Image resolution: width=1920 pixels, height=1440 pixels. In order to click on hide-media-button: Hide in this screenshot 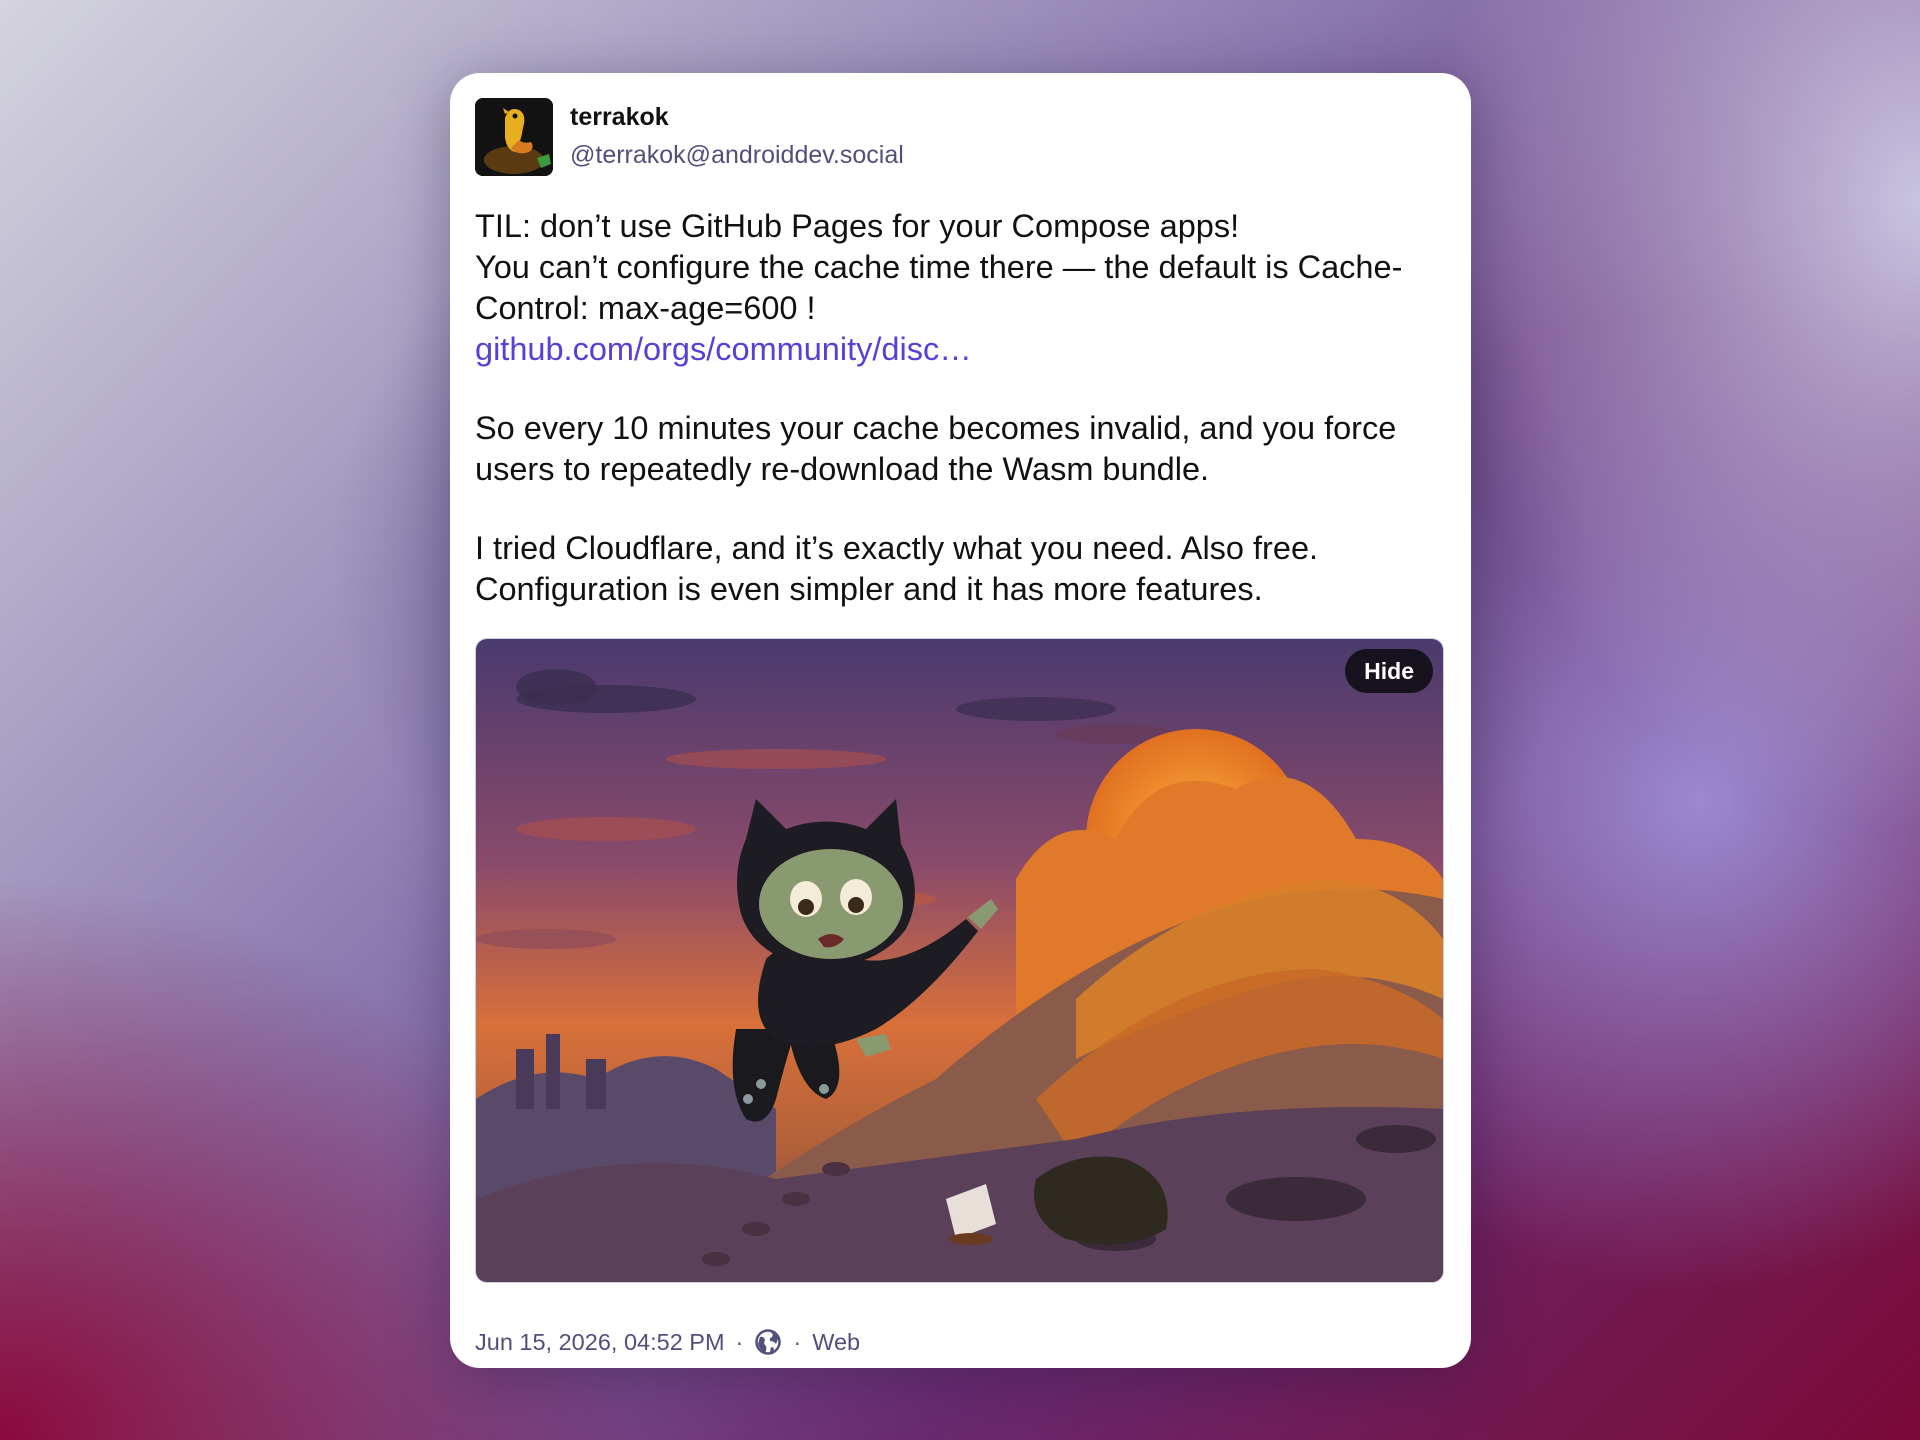, I will do `click(1389, 671)`.